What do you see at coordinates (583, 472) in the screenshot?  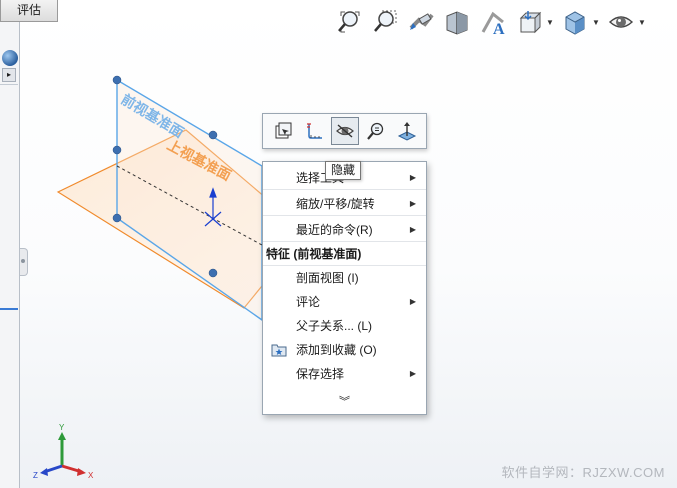 I see `watermark: 软件自学网：RJZXW.COM` at bounding box center [583, 472].